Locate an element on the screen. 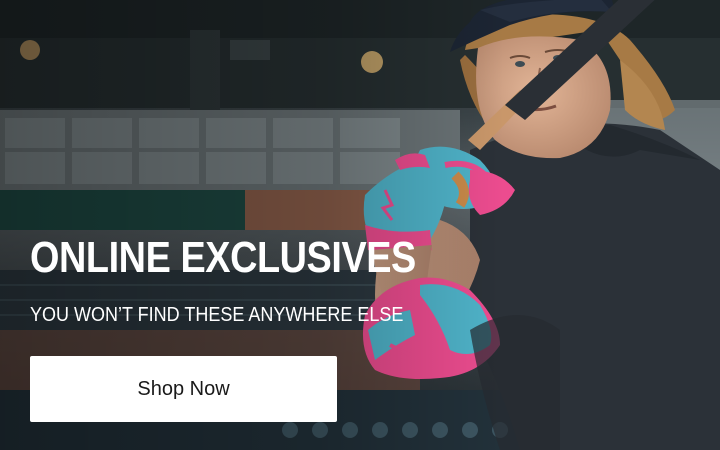  banner-subheadline: YOU WON’T FIND THESE ANYWHERE ELSE is located at coordinates (217, 315).